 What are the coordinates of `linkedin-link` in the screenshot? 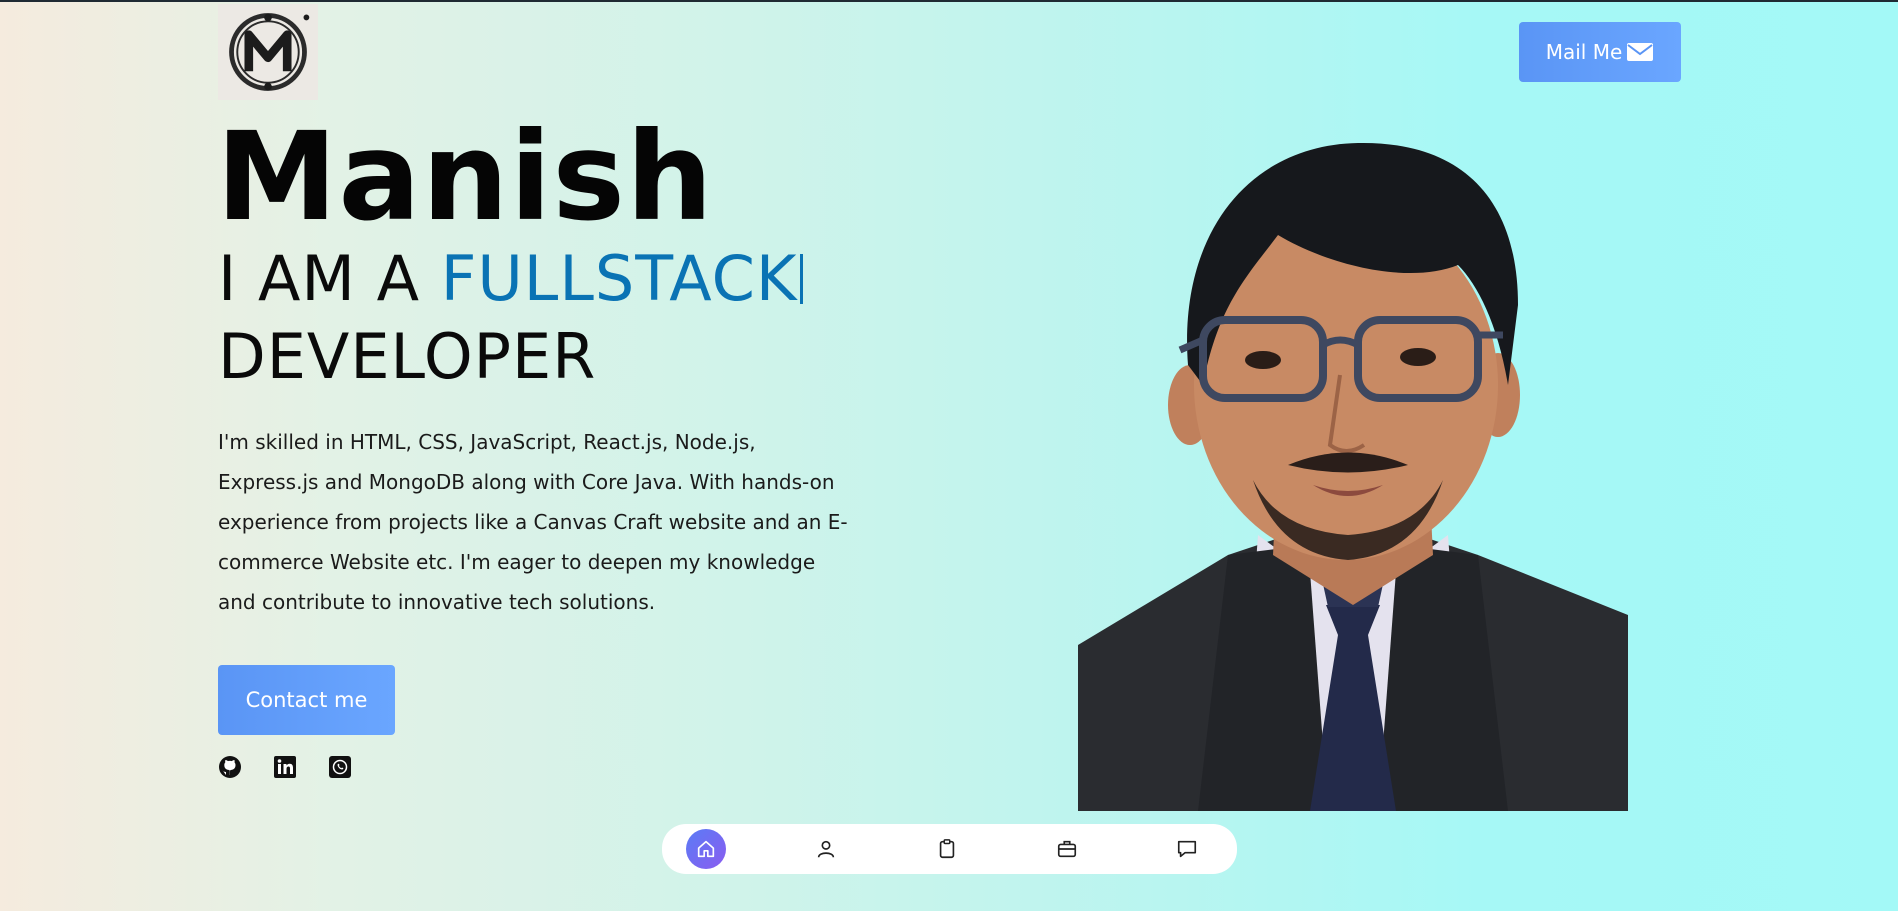 It's located at (285, 767).